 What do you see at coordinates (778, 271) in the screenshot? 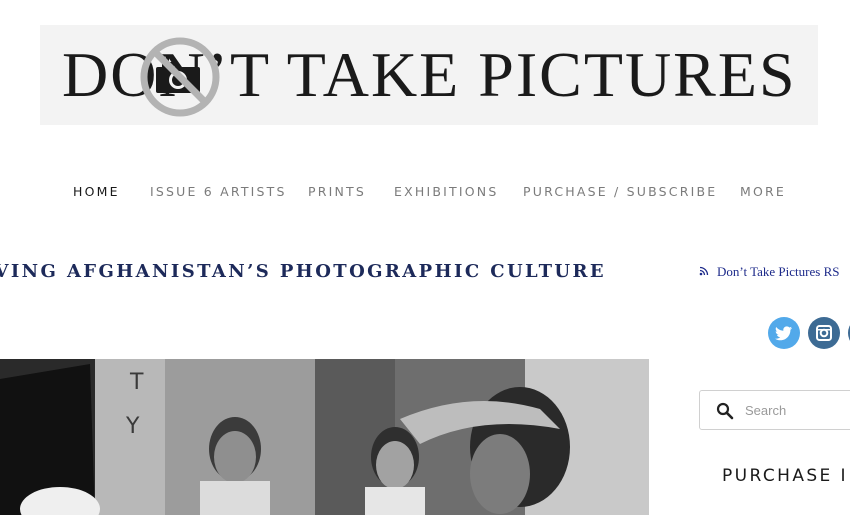
I see `rss-label: Don’t Take Pictures RS` at bounding box center [778, 271].